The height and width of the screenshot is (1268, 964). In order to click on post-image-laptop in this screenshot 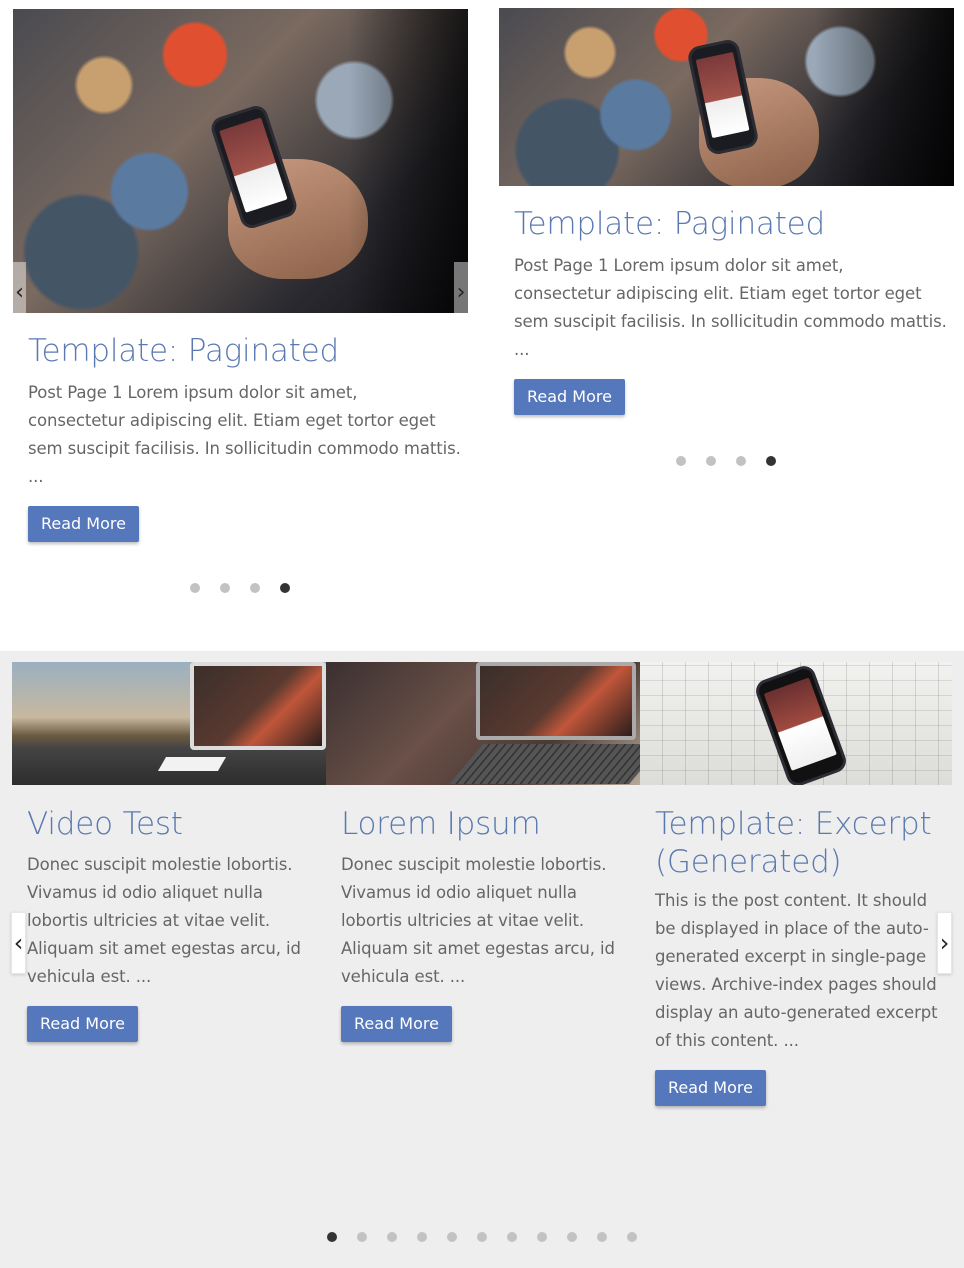, I will do `click(483, 723)`.